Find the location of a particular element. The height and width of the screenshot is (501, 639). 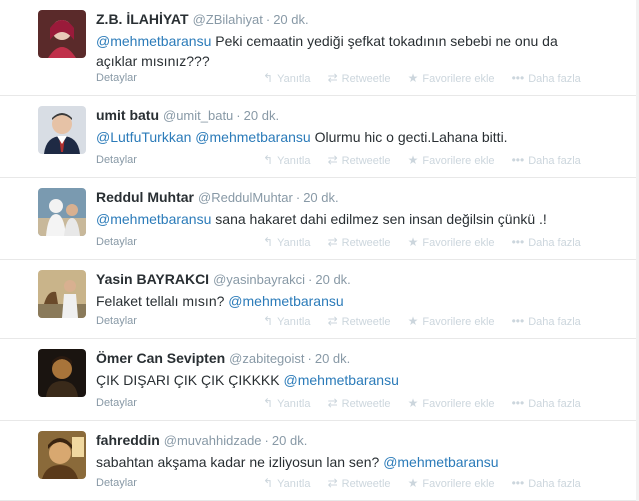

username: @yasinbayrakci is located at coordinates (259, 279).